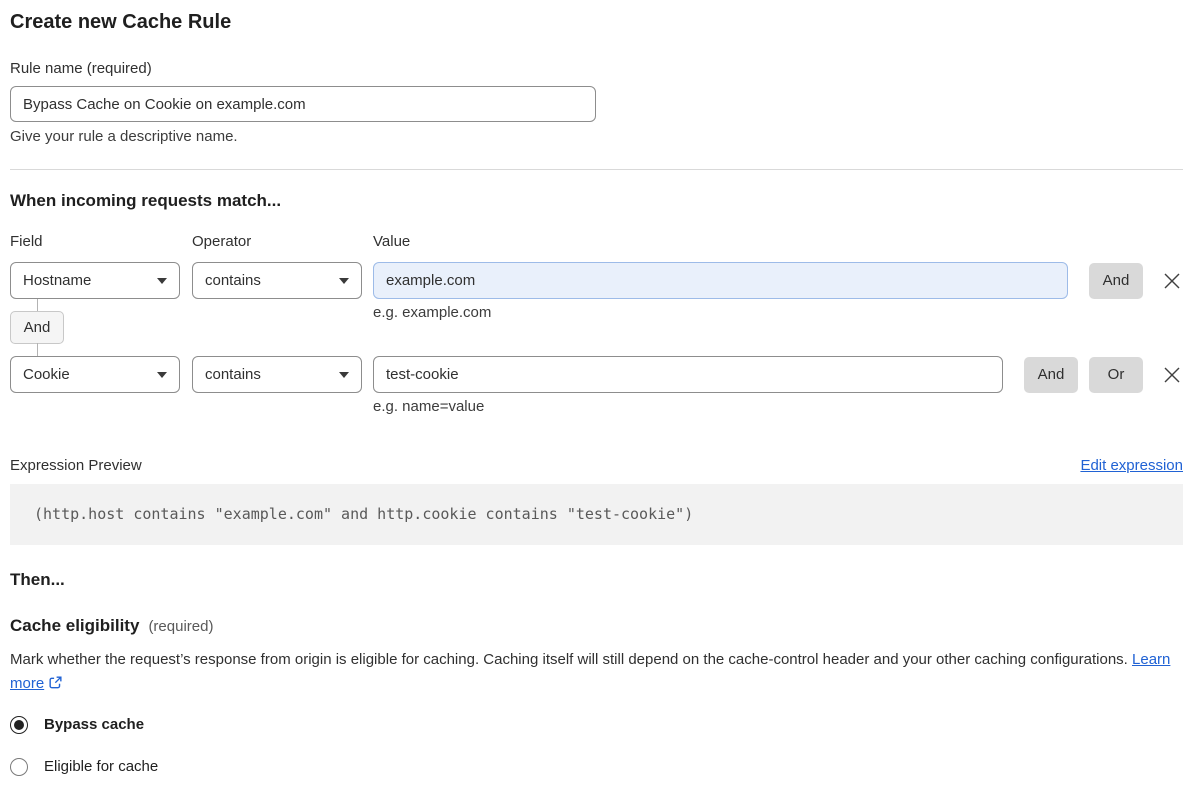  Describe the element at coordinates (26, 241) in the screenshot. I see `field-column-label: Field` at that location.